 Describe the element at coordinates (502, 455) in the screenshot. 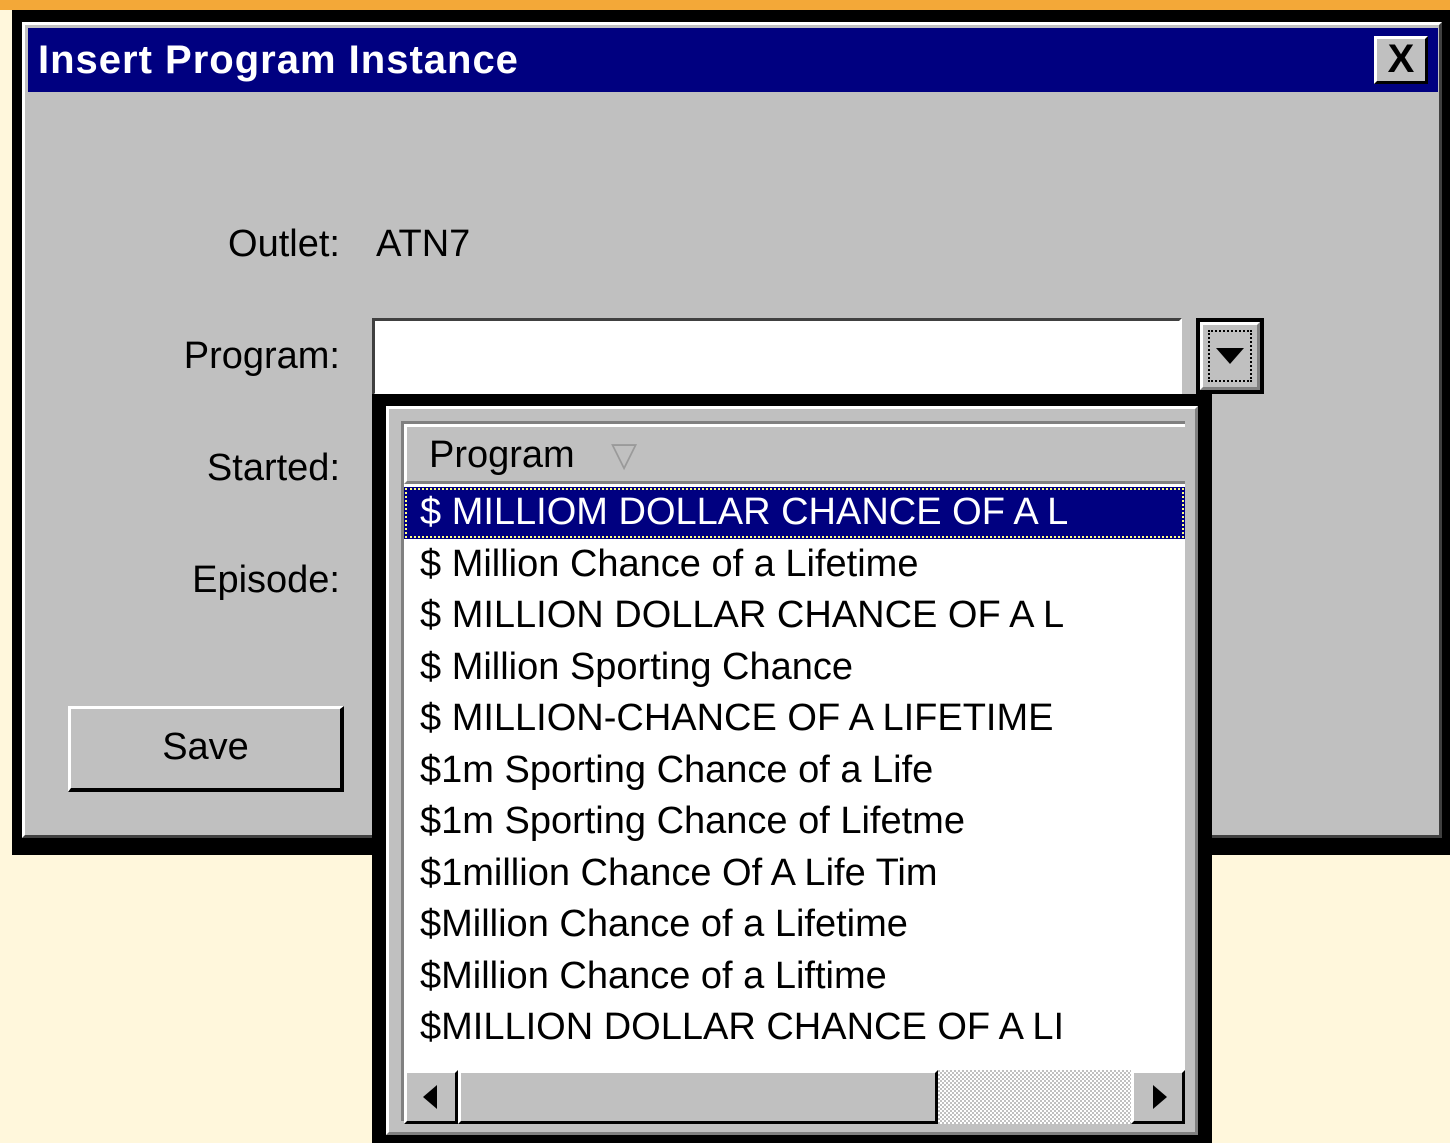

I see `column-header-label: Program` at that location.